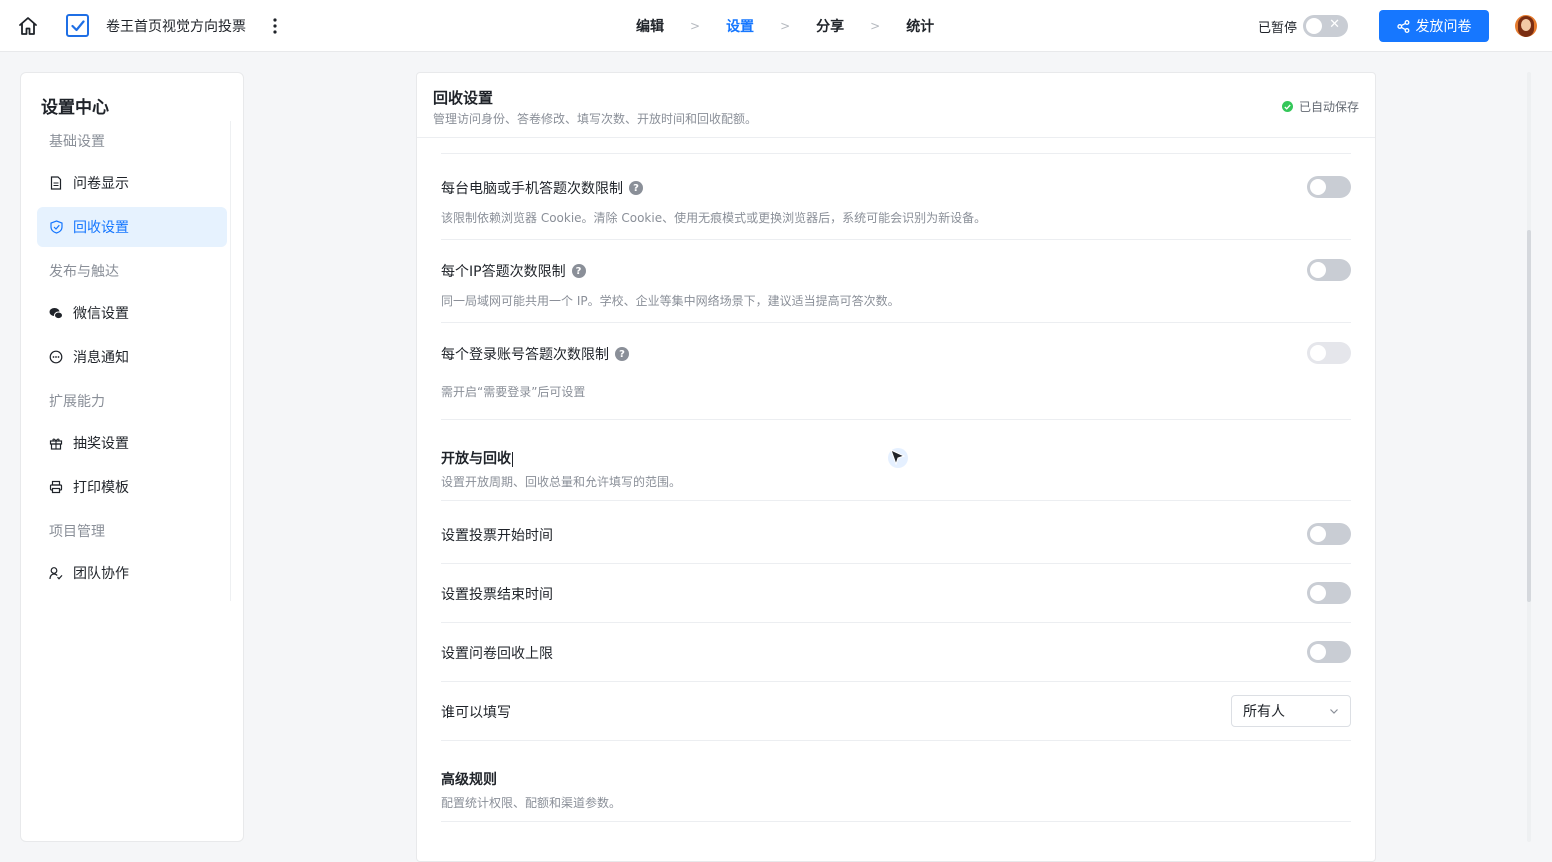 The image size is (1552, 862). Describe the element at coordinates (132, 443) in the screenshot. I see `sidebar-item-lottery: 抽奖设置` at that location.